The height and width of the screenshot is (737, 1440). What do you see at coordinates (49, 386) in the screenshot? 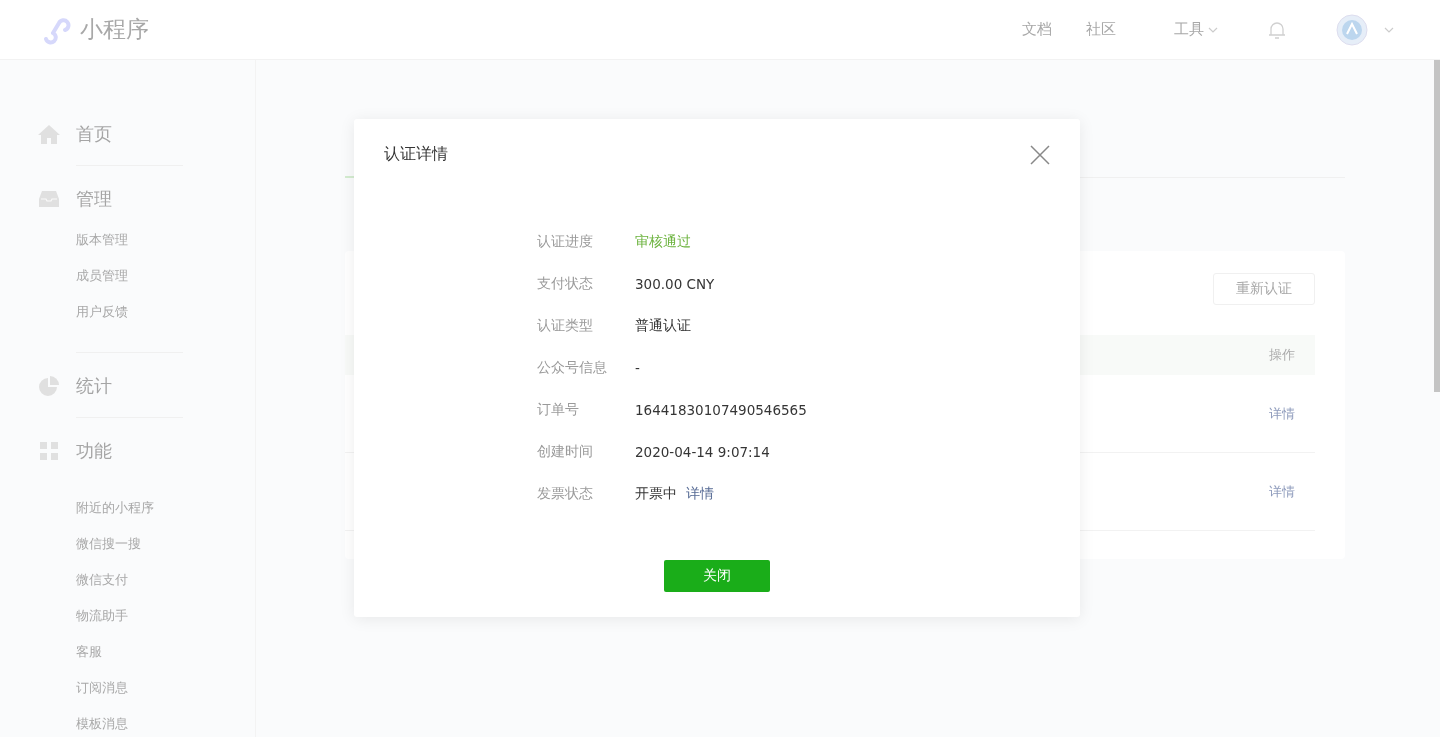
I see `pie-chart-icon` at bounding box center [49, 386].